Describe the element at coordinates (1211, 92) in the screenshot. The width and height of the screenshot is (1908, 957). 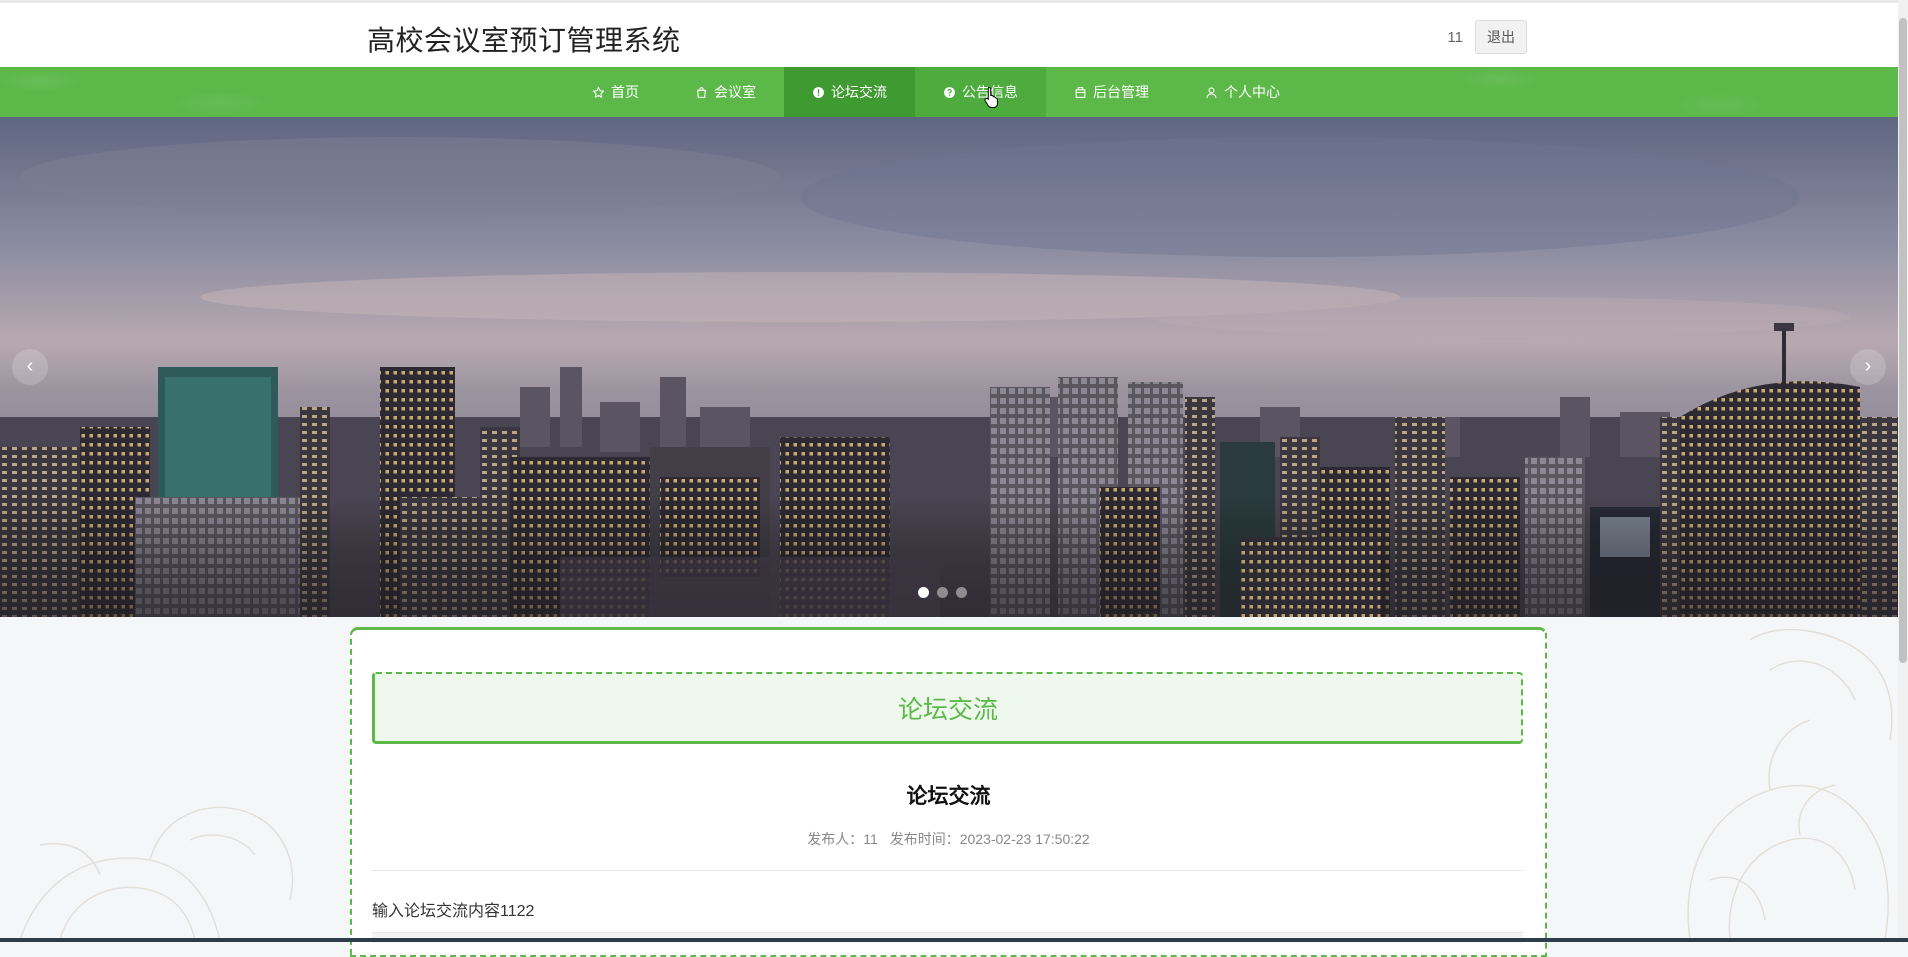
I see `user-icon` at that location.